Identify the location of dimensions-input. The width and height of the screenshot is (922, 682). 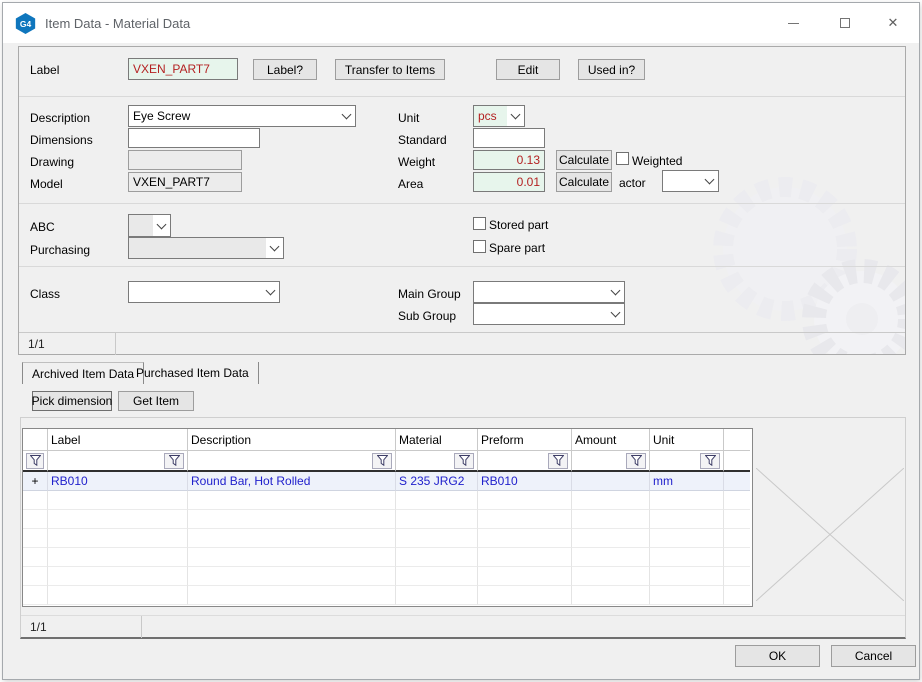
(194, 138).